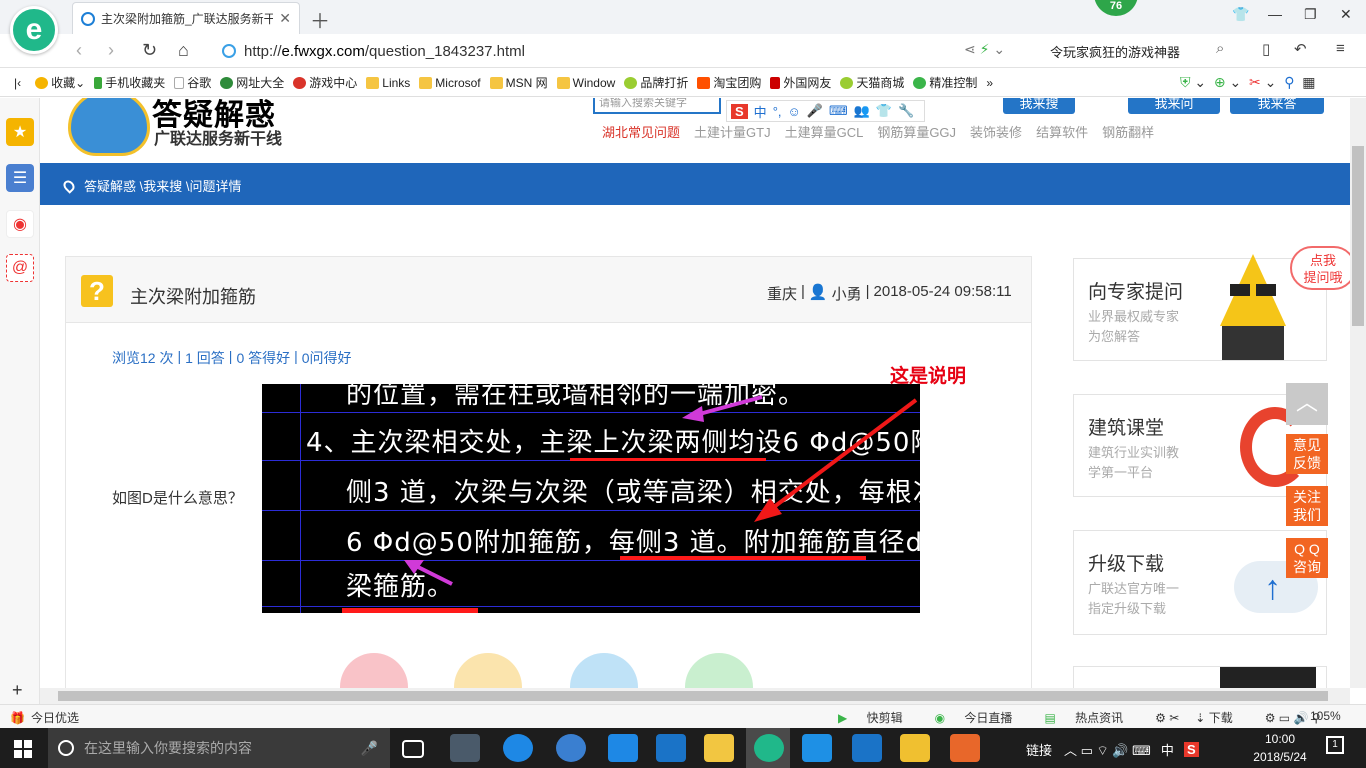  Describe the element at coordinates (1307, 454) in the screenshot. I see `feedback-button: 意见 反馈` at that location.